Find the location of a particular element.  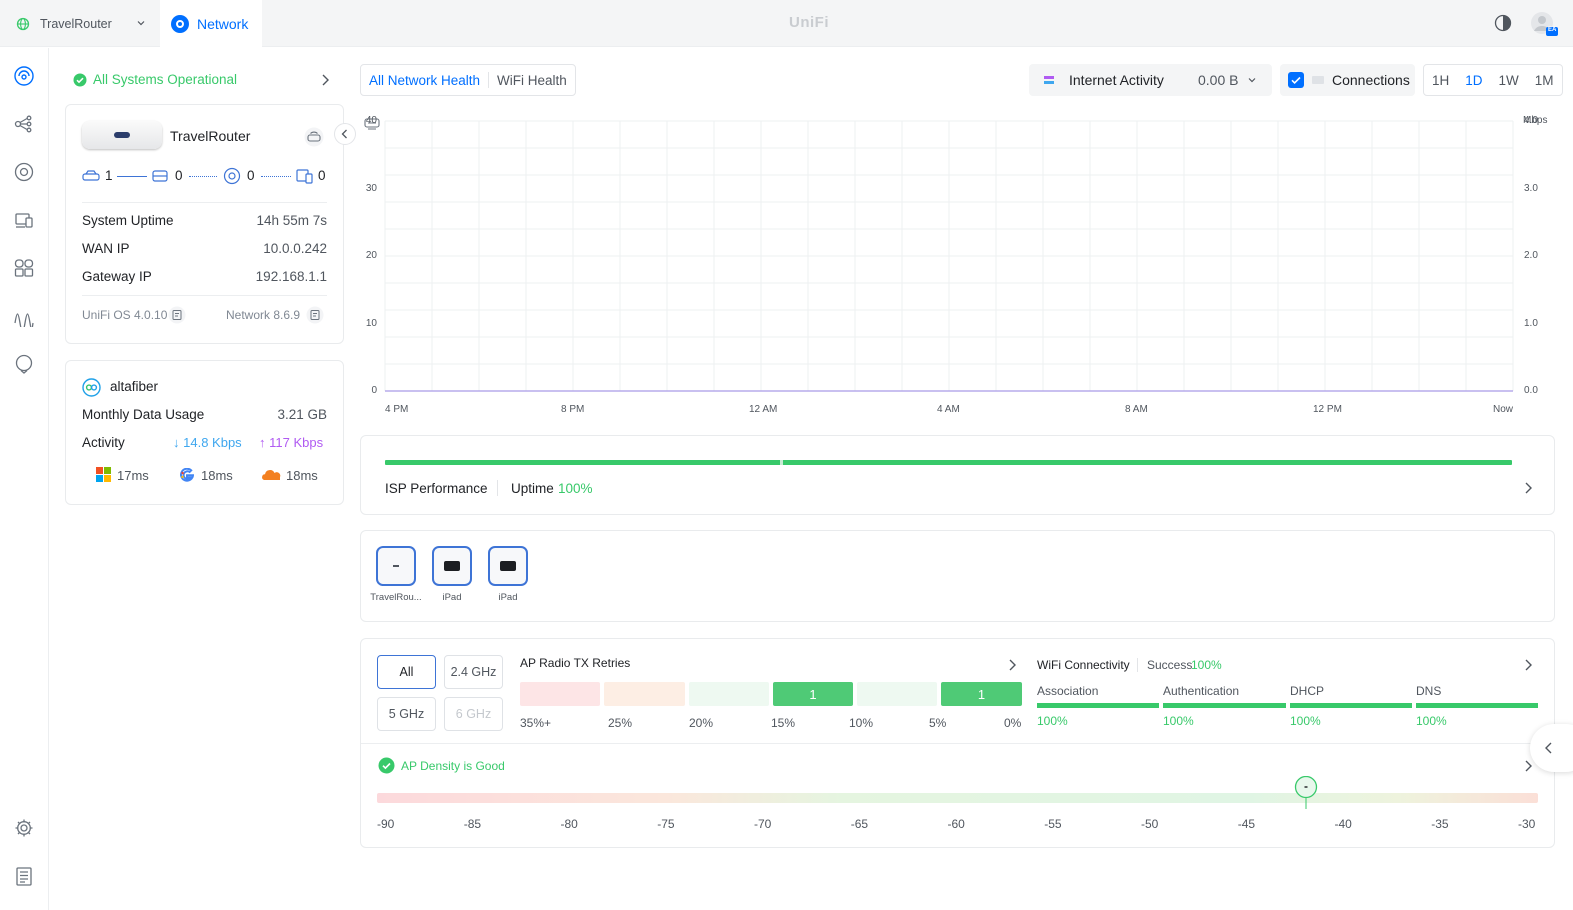

band-24ghz-button: 2.4 GHz is located at coordinates (473, 672).